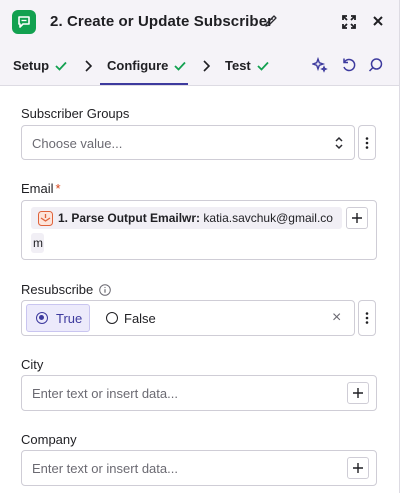 Image resolution: width=402 pixels, height=493 pixels. I want to click on data-pill-value: katia.savchuk@gmail.co, so click(268, 218).